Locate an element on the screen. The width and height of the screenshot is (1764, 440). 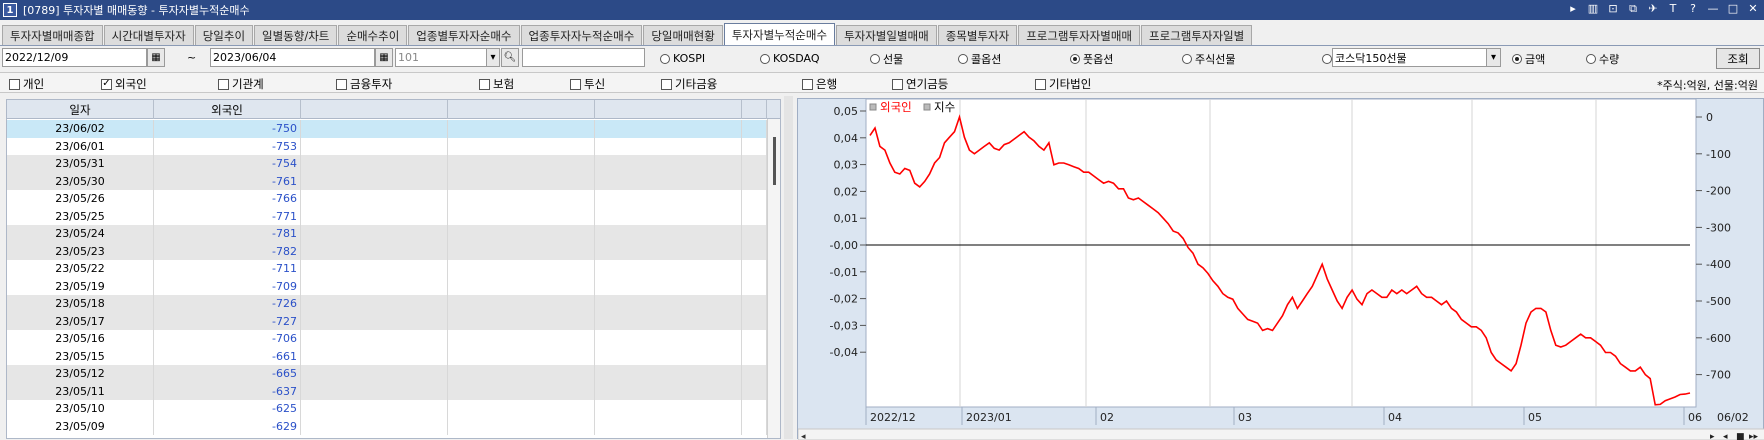
table-row: 23/06/02 -750 is located at coordinates (387, 129).